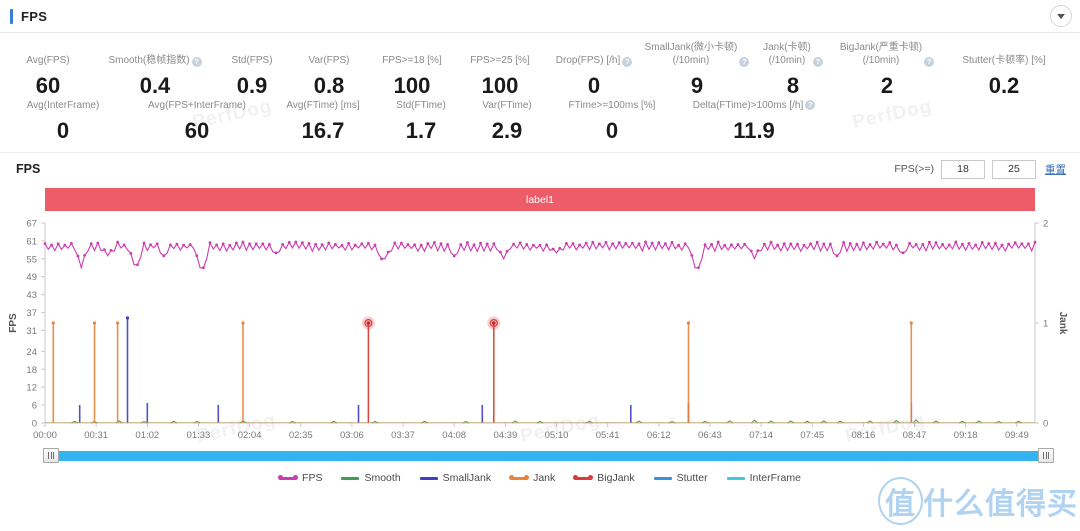 This screenshot has height=531, width=1080. What do you see at coordinates (34, 16) in the screenshot?
I see `page-title: FPS` at bounding box center [34, 16].